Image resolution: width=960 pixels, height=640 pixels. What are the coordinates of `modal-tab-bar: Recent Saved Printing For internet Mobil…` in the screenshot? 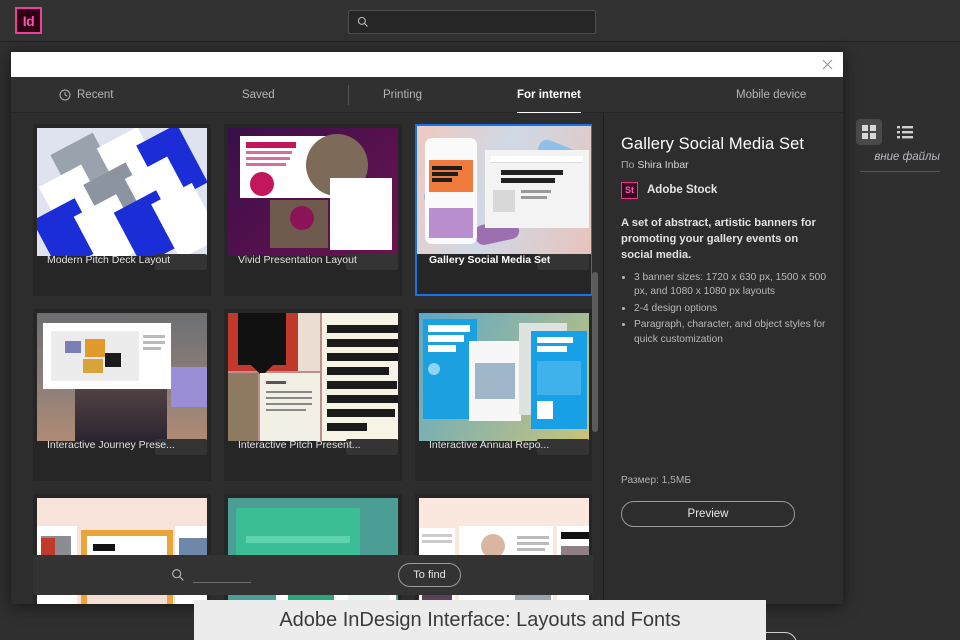 It's located at (427, 95).